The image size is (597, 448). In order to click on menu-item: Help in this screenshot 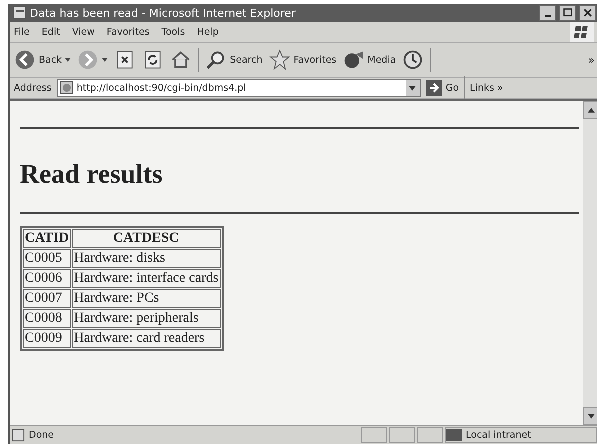, I will do `click(208, 32)`.